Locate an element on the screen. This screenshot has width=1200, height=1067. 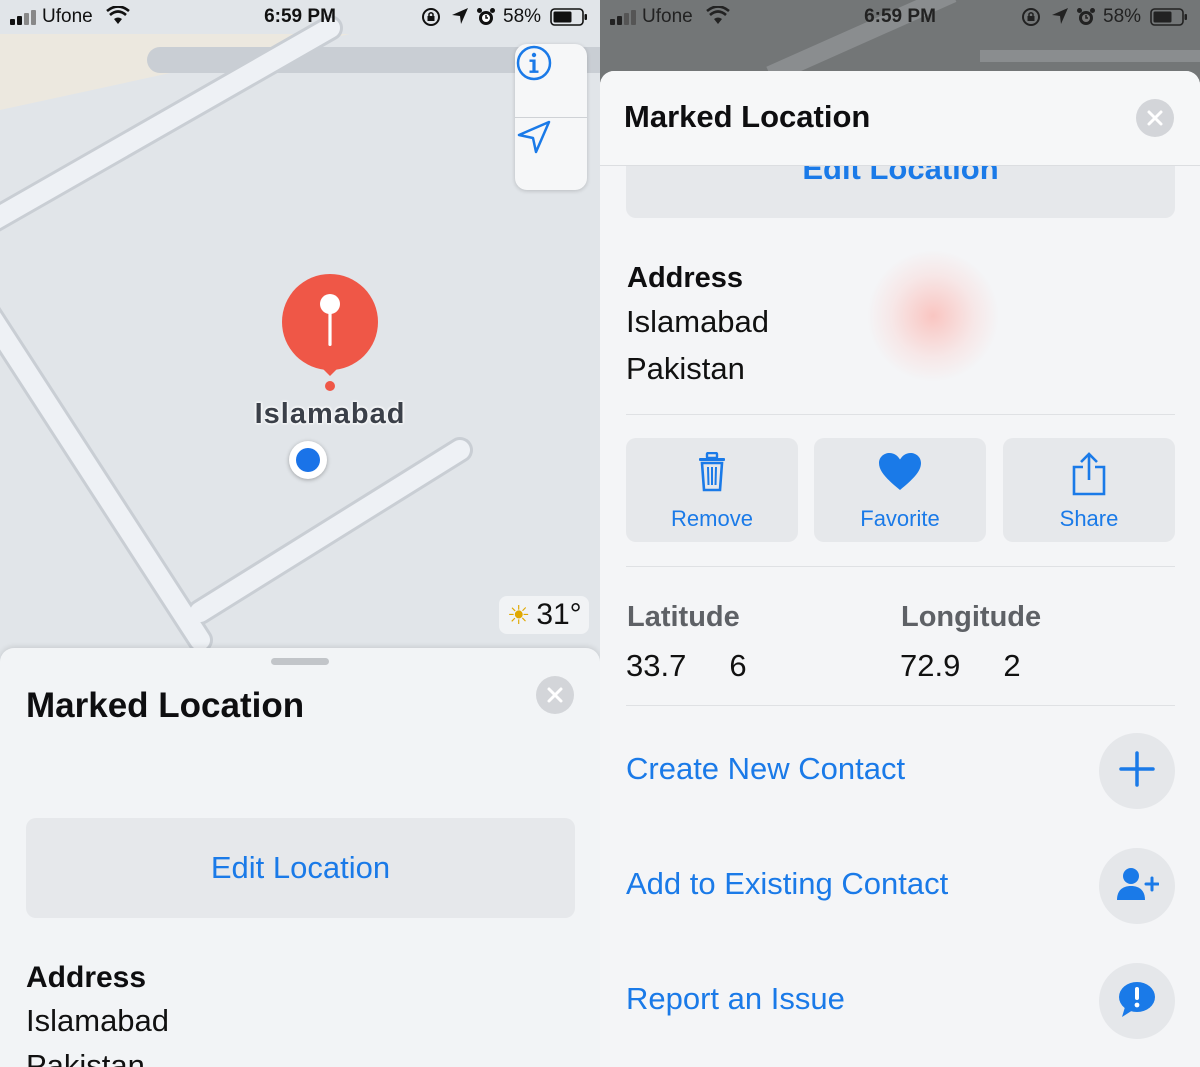
add-to-existing-contact-button is located at coordinates (1137, 886).